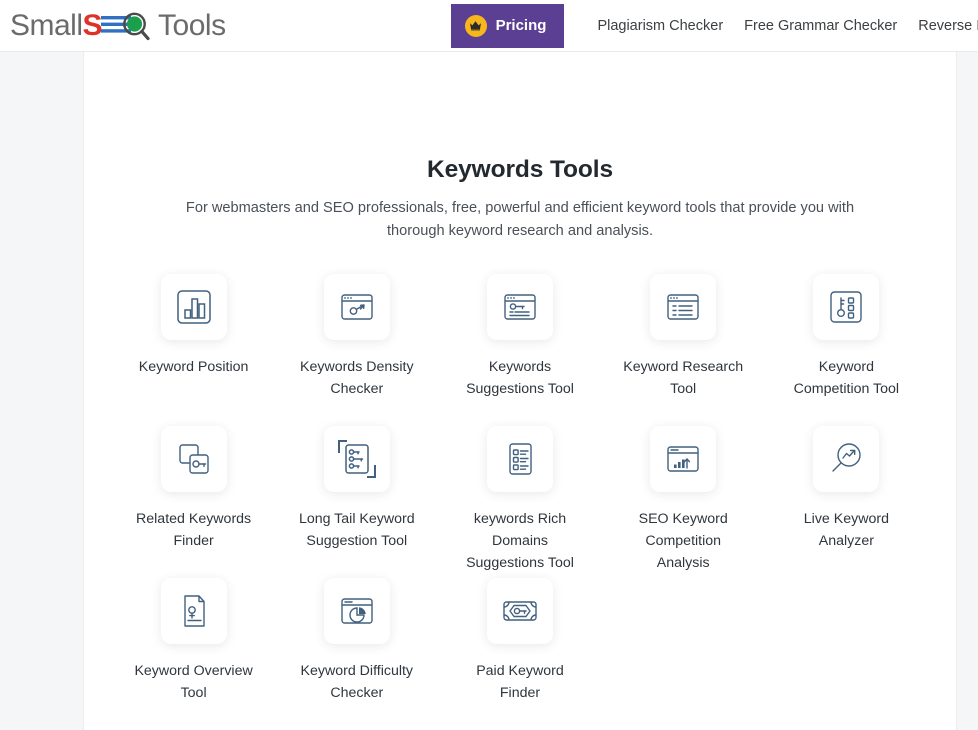 The width and height of the screenshot is (978, 730). I want to click on tool-label: Keyword Overview Tool, so click(193, 681).